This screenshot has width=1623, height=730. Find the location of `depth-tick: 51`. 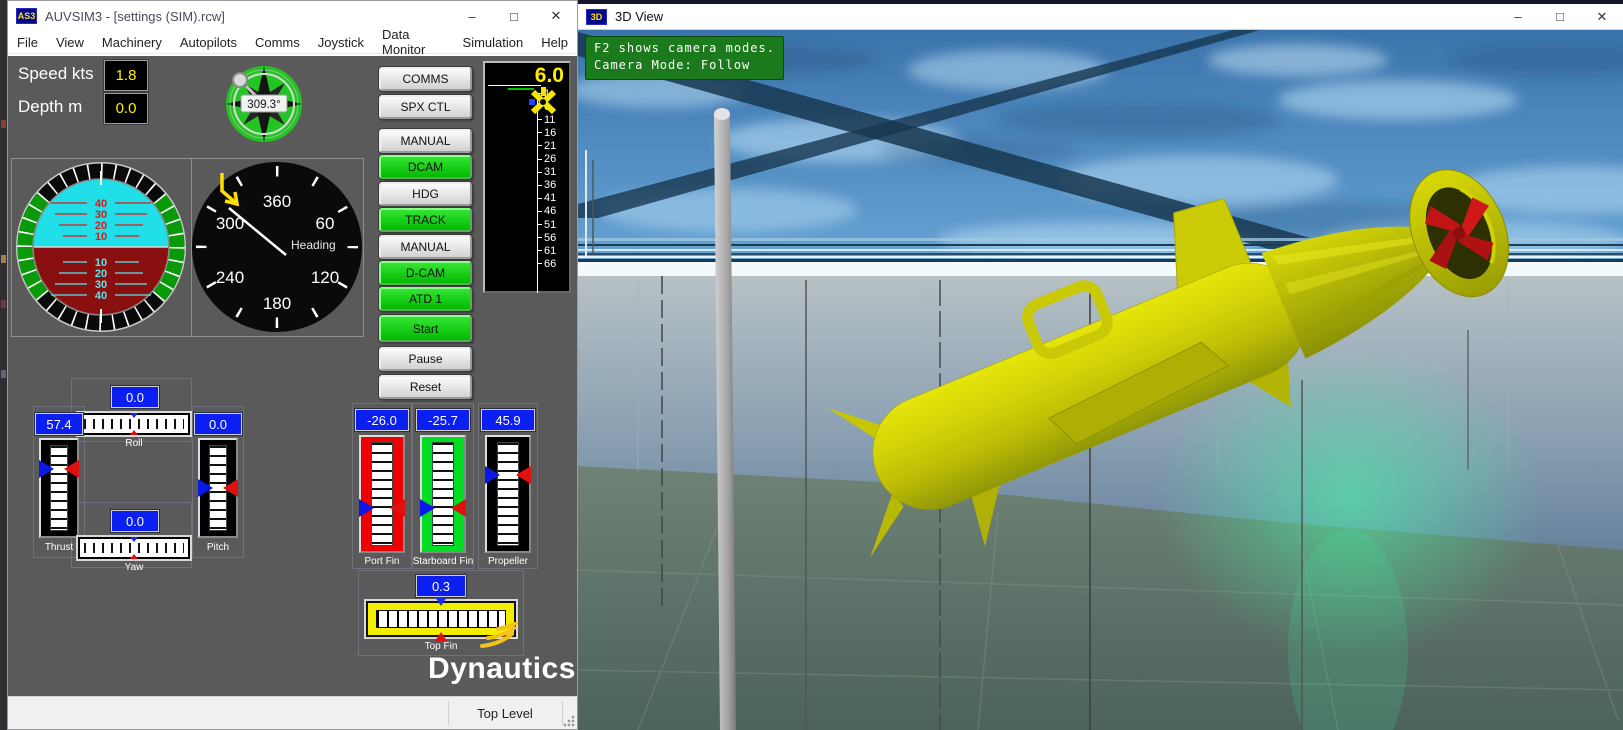

depth-tick: 51 is located at coordinates (553, 224).